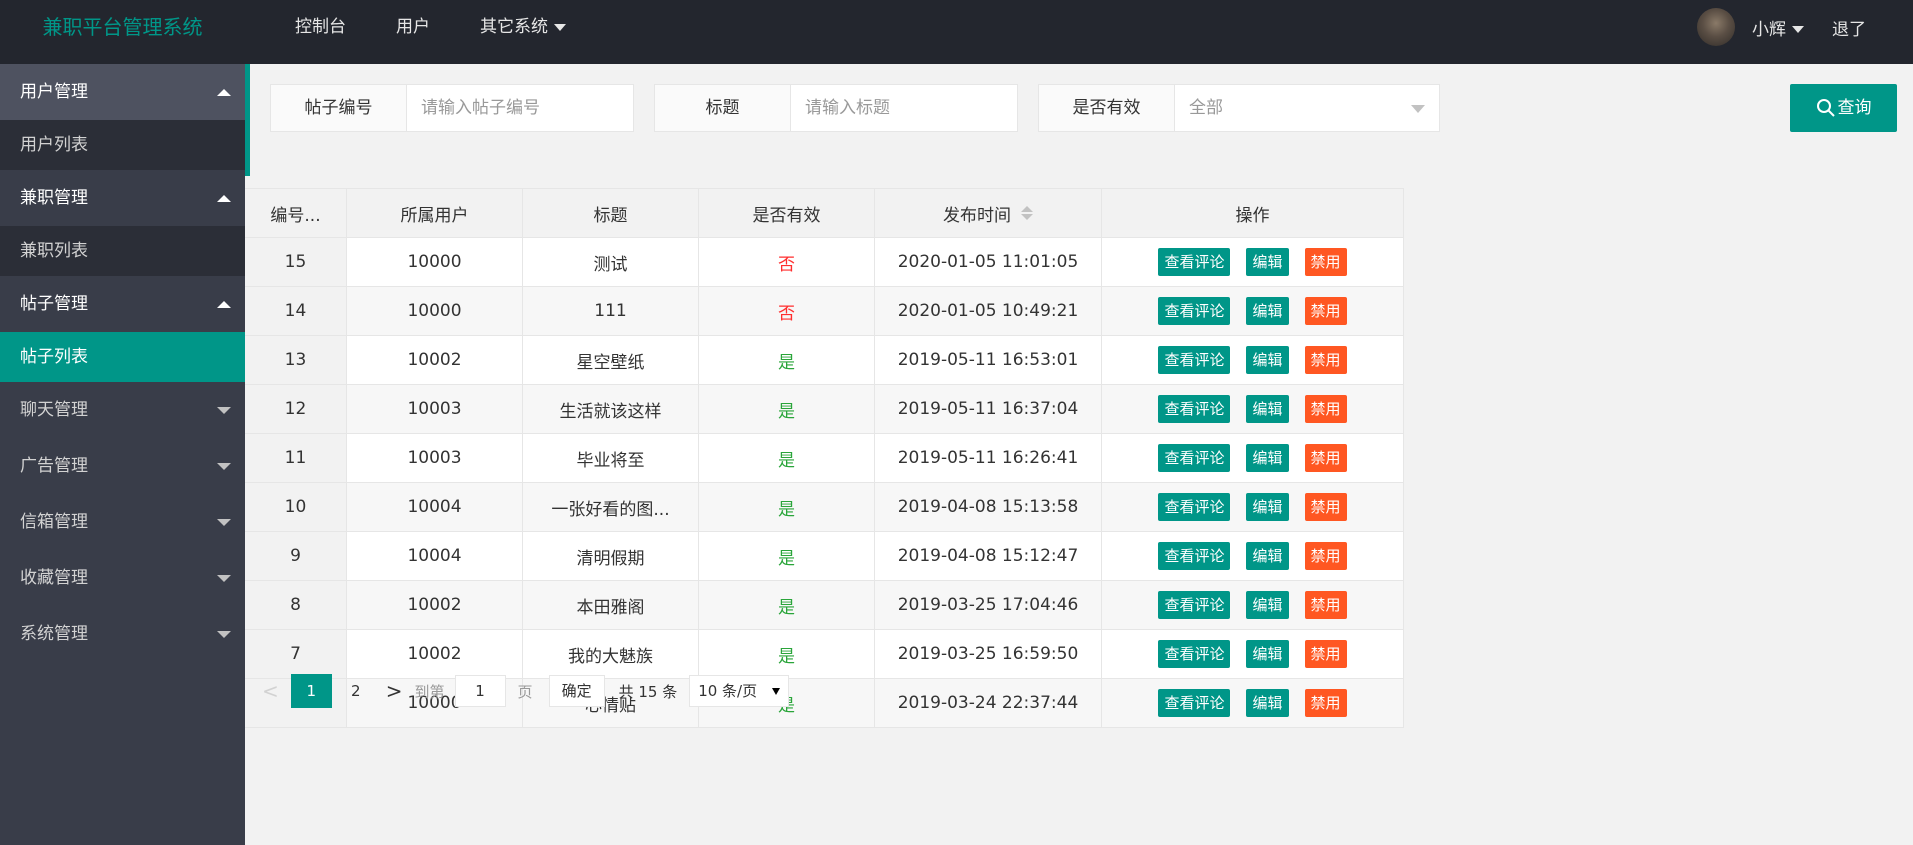 The height and width of the screenshot is (845, 1913). Describe the element at coordinates (1778, 27) in the screenshot. I see `user-menu: 小辉` at that location.